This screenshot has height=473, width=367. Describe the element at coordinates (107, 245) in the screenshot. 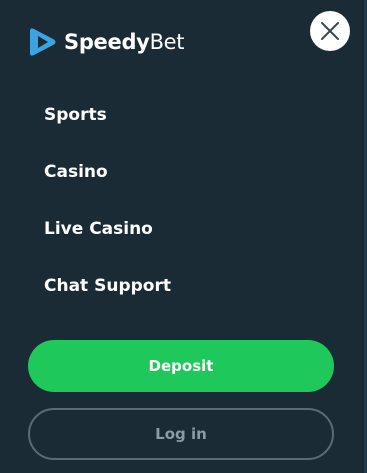

I see `nav-item-live-casino: Live Casino` at that location.